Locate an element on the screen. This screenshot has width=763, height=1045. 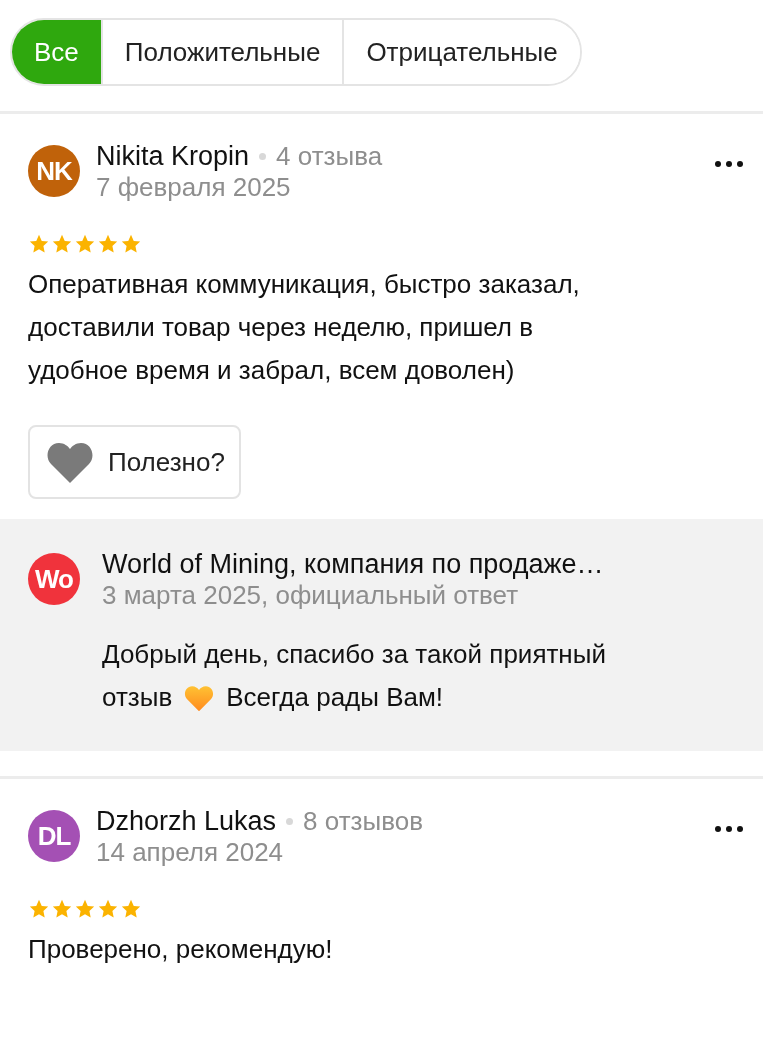
company-avatar: Wo is located at coordinates (54, 579).